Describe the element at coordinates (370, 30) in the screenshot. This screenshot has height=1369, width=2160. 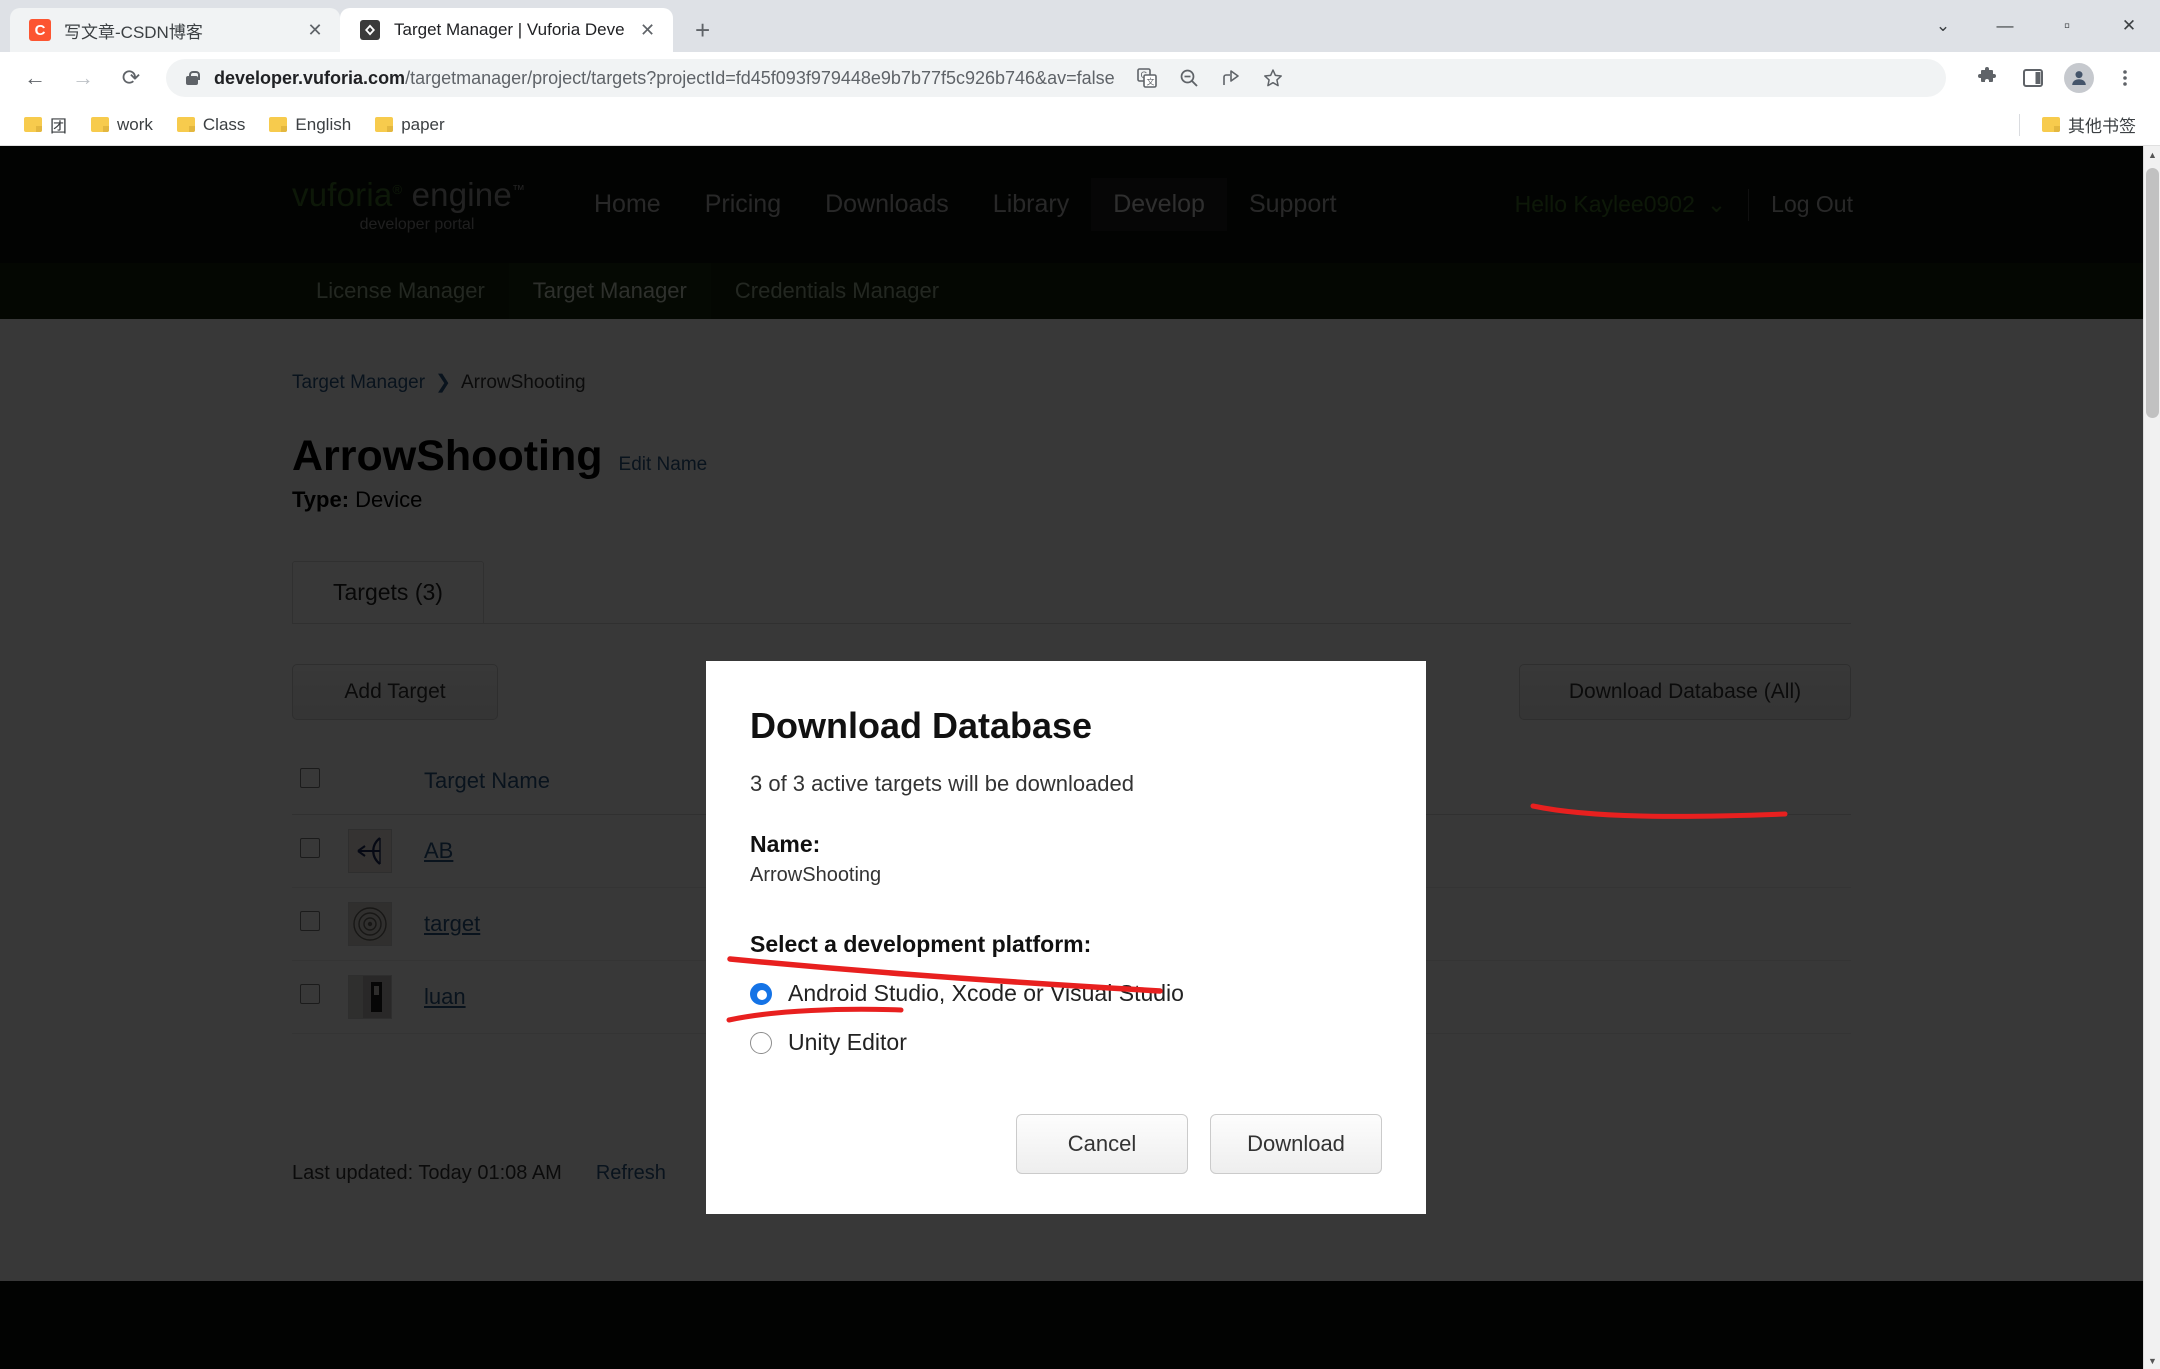
I see `vuforia-icon` at that location.